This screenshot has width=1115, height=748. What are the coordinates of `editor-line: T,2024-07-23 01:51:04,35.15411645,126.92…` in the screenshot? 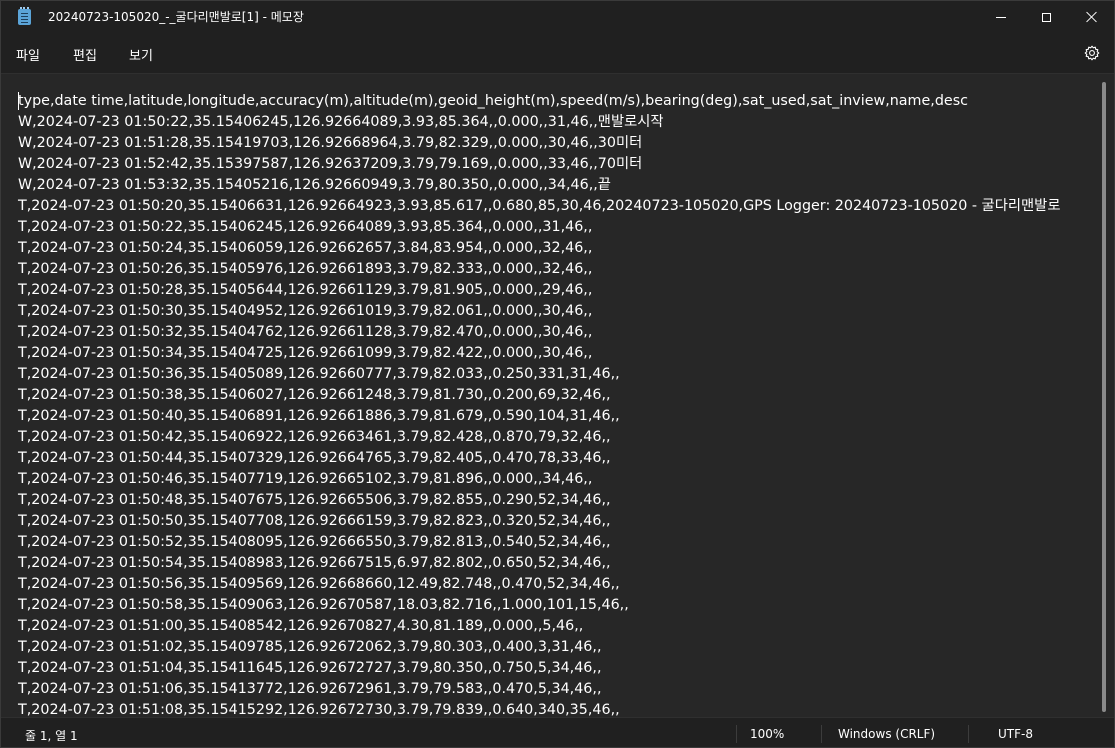 It's located at (539, 668).